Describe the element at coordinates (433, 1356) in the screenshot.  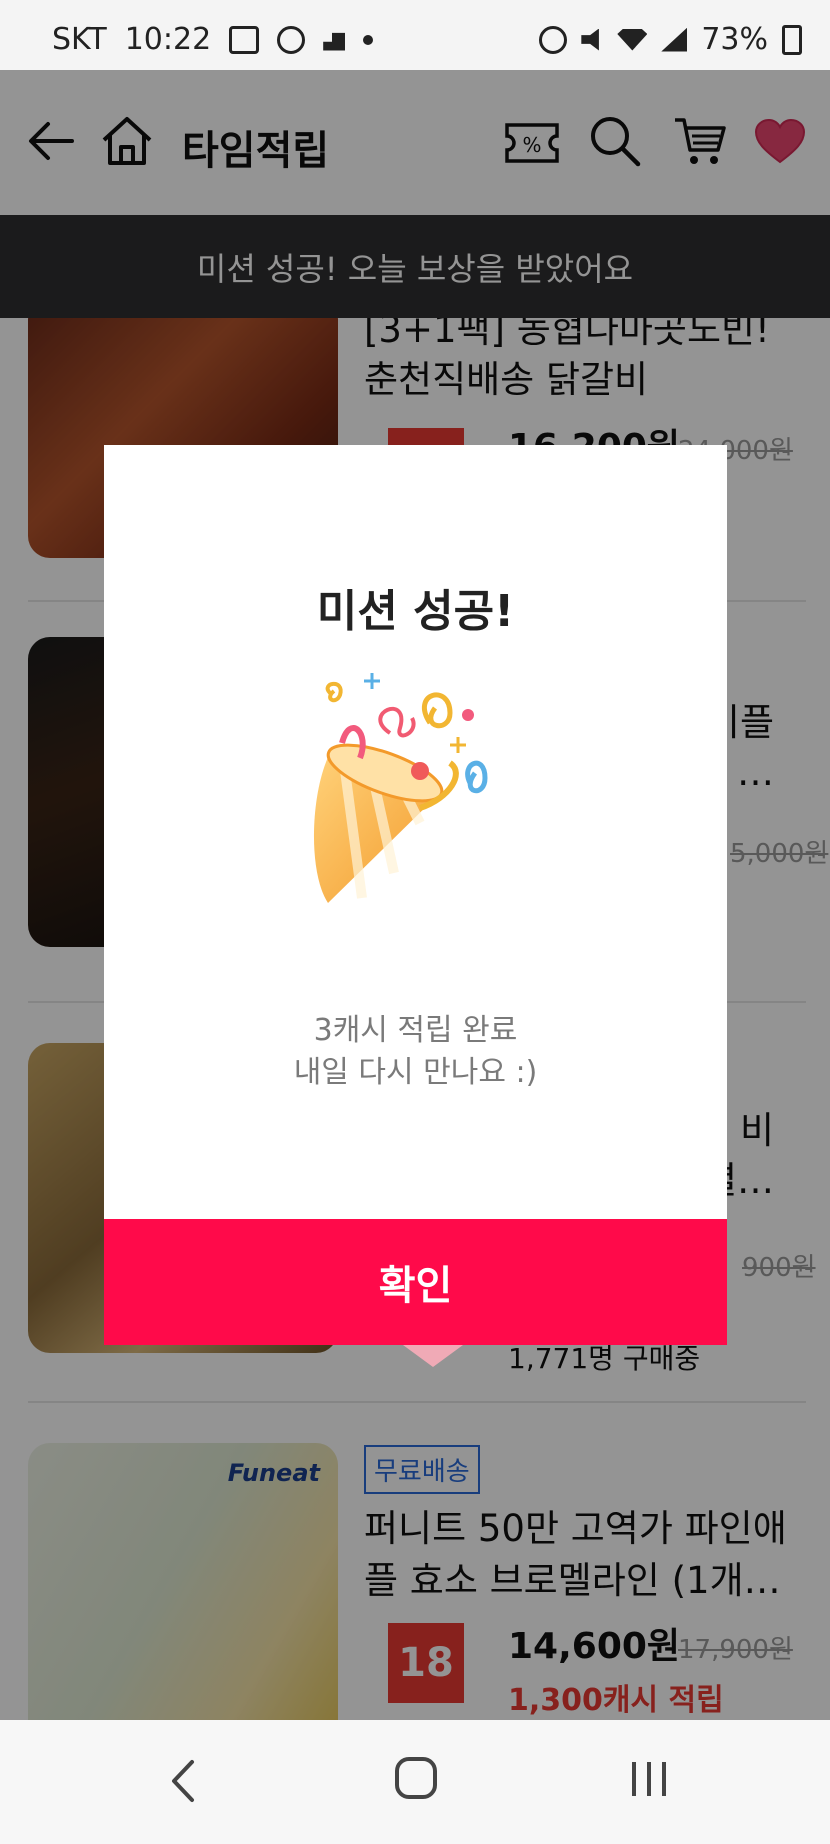
I see `tooltip-pointer` at that location.